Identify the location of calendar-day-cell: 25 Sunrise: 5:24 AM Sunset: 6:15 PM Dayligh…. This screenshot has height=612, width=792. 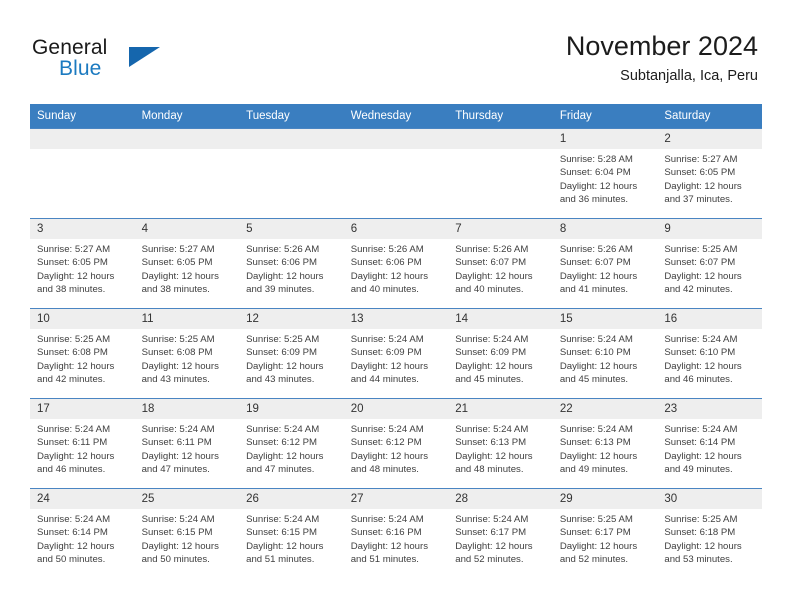
(187, 533).